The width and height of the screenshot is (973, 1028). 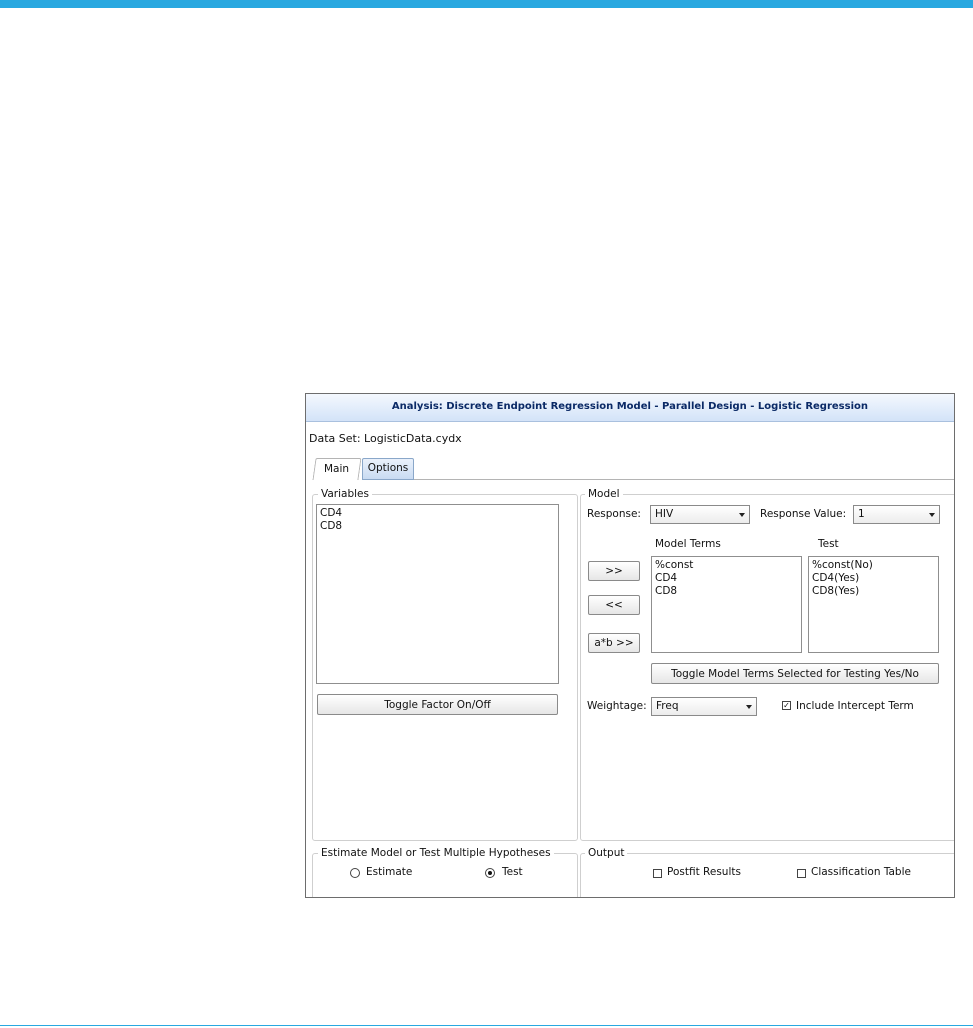 What do you see at coordinates (614, 605) in the screenshot?
I see `remove-term-button: <<` at bounding box center [614, 605].